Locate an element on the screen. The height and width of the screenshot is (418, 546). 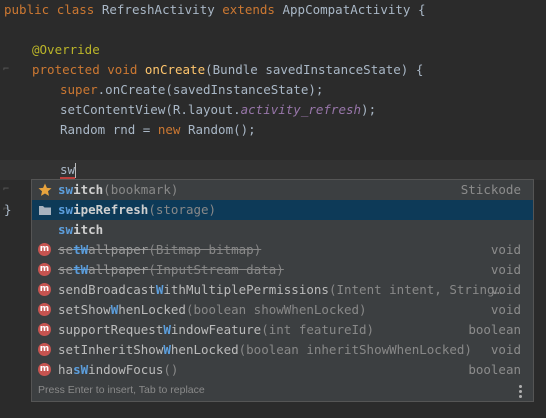
code-line-random: Random rnd = new Random(); is located at coordinates (158, 130).